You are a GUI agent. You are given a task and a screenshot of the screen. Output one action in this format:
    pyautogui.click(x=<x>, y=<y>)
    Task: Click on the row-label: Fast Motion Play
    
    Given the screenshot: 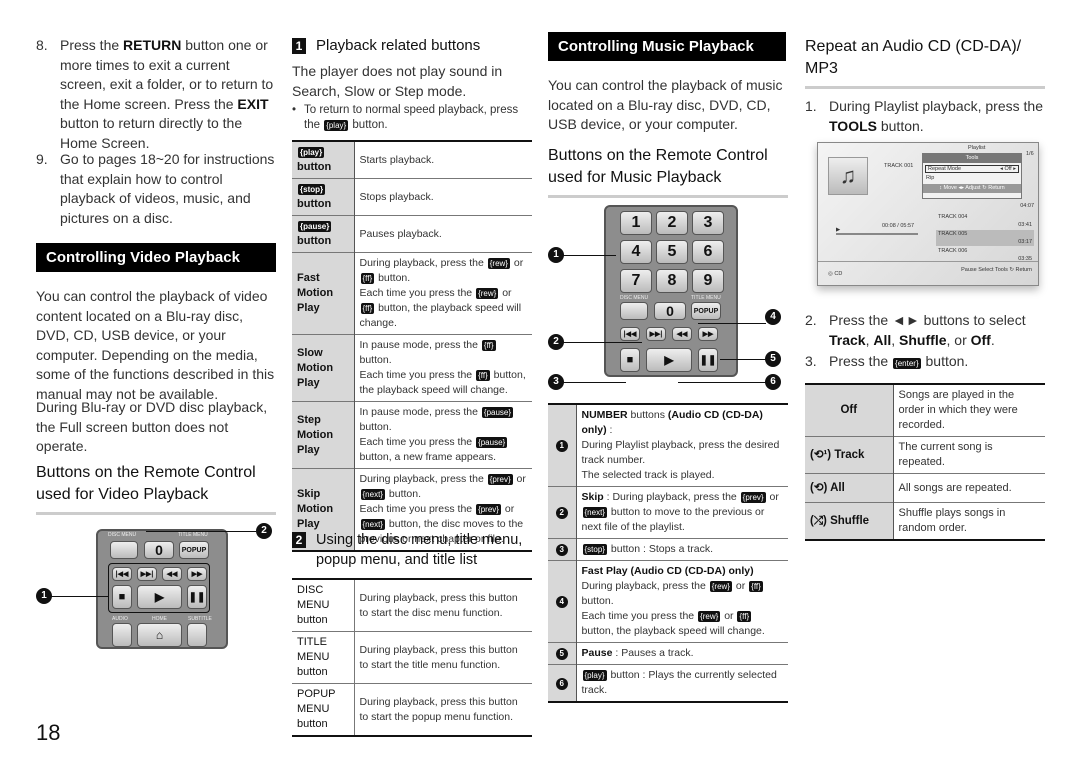 What is the action you would take?
    pyautogui.click(x=323, y=293)
    